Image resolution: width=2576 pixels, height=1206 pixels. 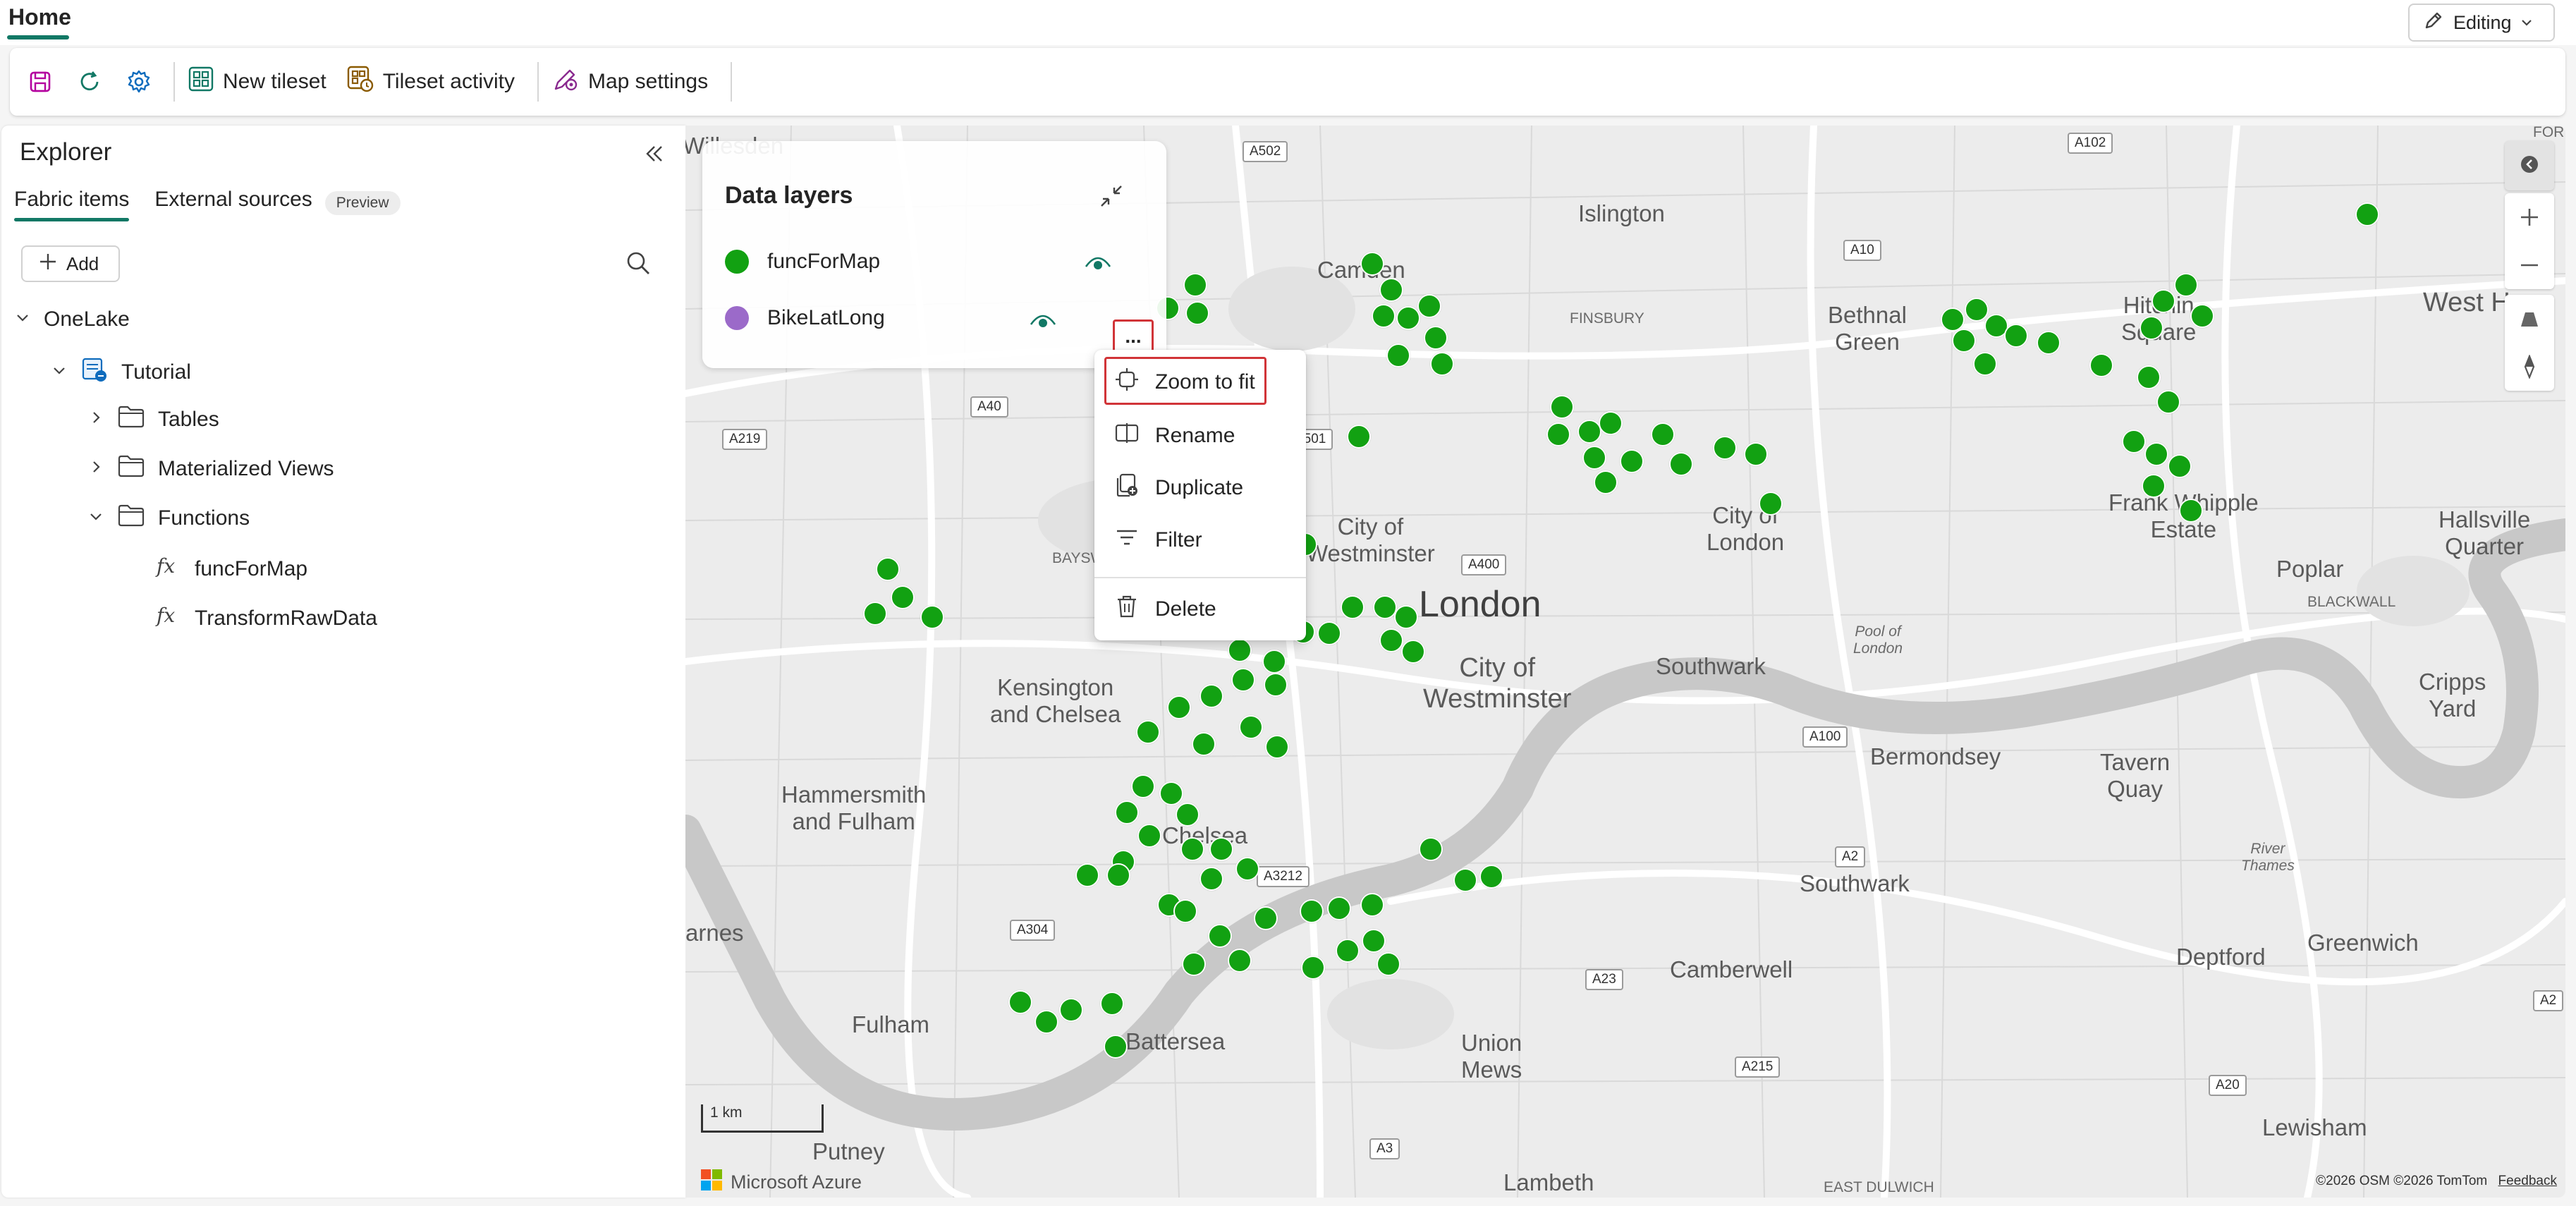 What do you see at coordinates (257, 82) in the screenshot?
I see `new-tileset-button: New tileset` at bounding box center [257, 82].